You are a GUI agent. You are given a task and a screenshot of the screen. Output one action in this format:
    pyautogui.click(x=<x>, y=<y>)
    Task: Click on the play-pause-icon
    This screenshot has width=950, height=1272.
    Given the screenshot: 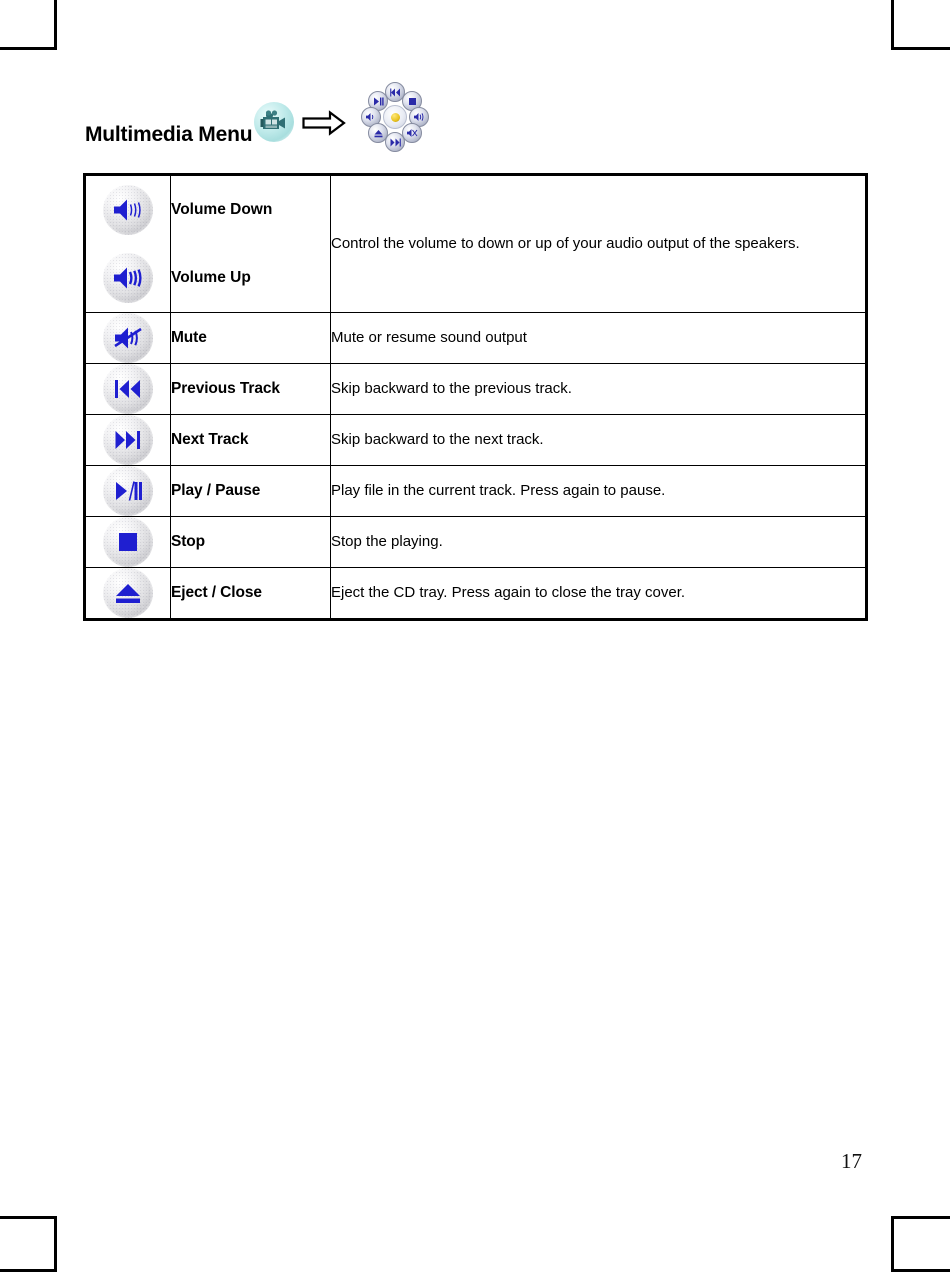 What is the action you would take?
    pyautogui.click(x=128, y=491)
    